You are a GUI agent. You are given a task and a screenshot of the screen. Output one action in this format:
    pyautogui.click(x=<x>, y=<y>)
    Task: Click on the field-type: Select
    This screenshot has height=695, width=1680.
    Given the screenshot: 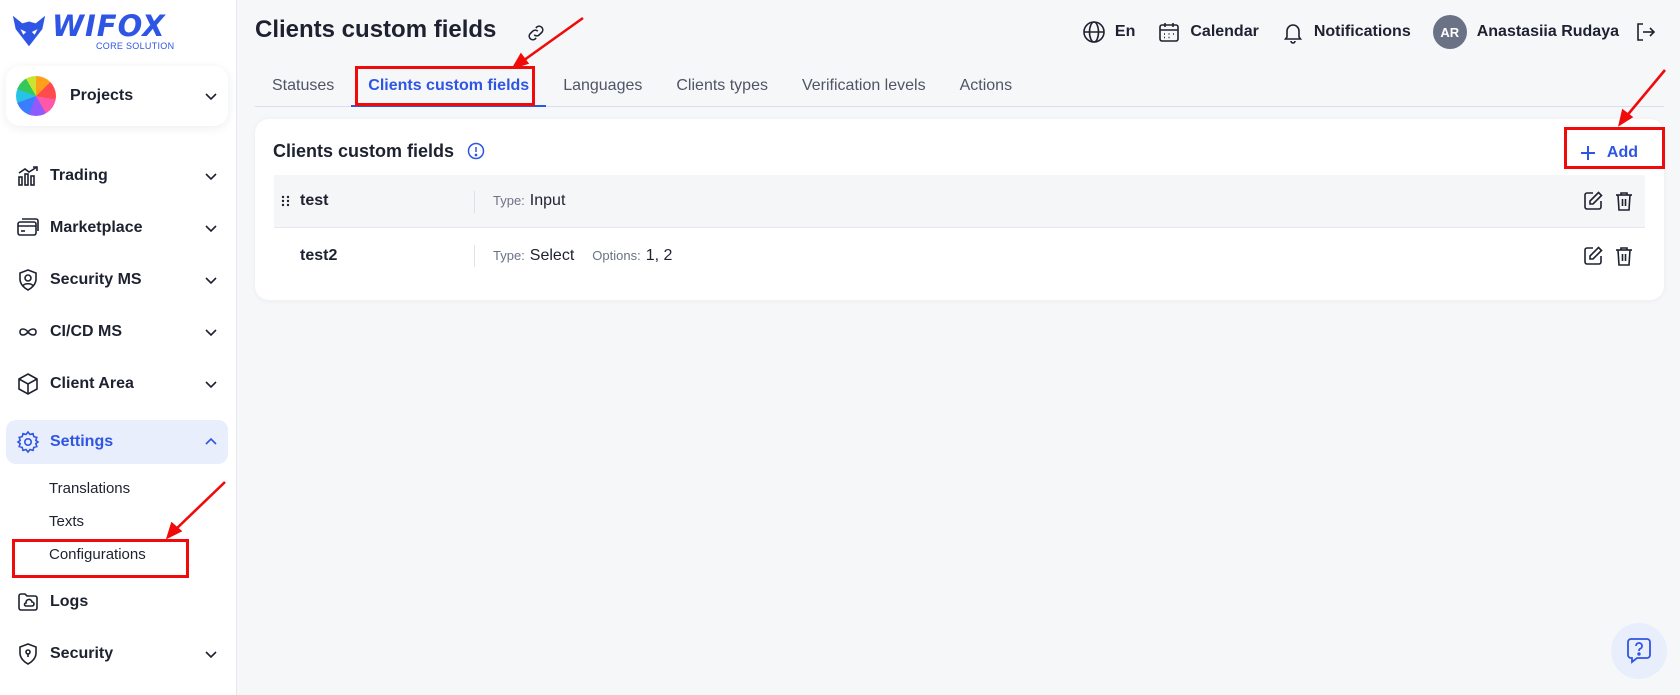 What is the action you would take?
    pyautogui.click(x=552, y=255)
    